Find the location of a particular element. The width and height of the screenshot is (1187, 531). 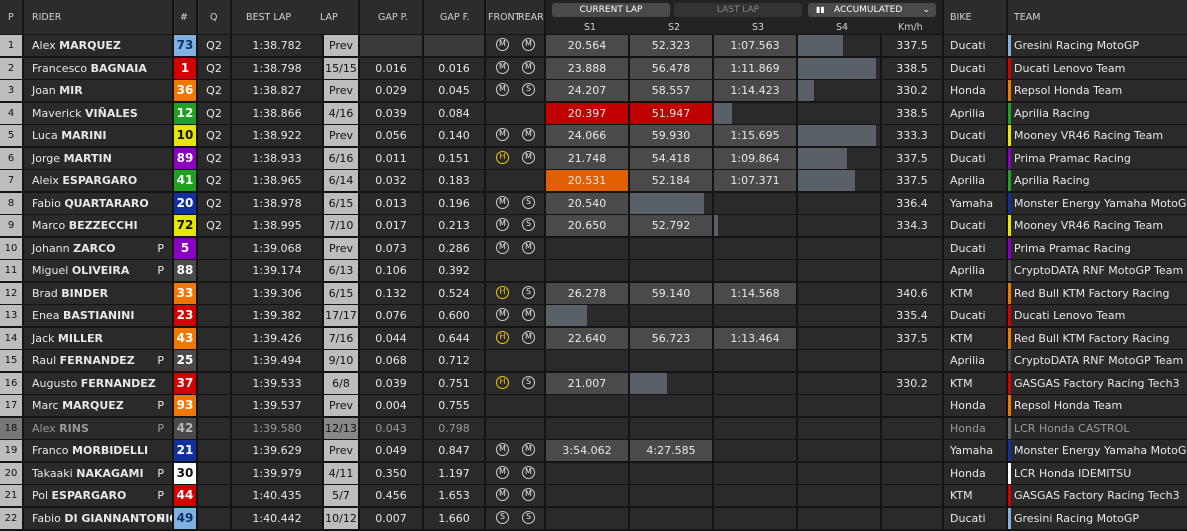

tab-current-lap: CURRENT LAP is located at coordinates (611, 10).